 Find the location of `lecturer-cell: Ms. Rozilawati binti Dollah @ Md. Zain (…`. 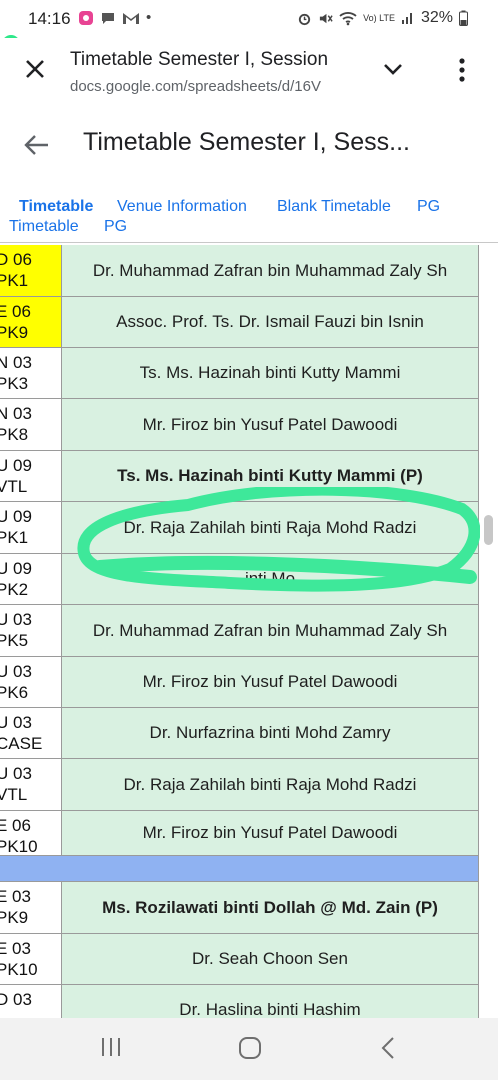

lecturer-cell: Ms. Rozilawati binti Dollah @ Md. Zain (… is located at coordinates (270, 907).